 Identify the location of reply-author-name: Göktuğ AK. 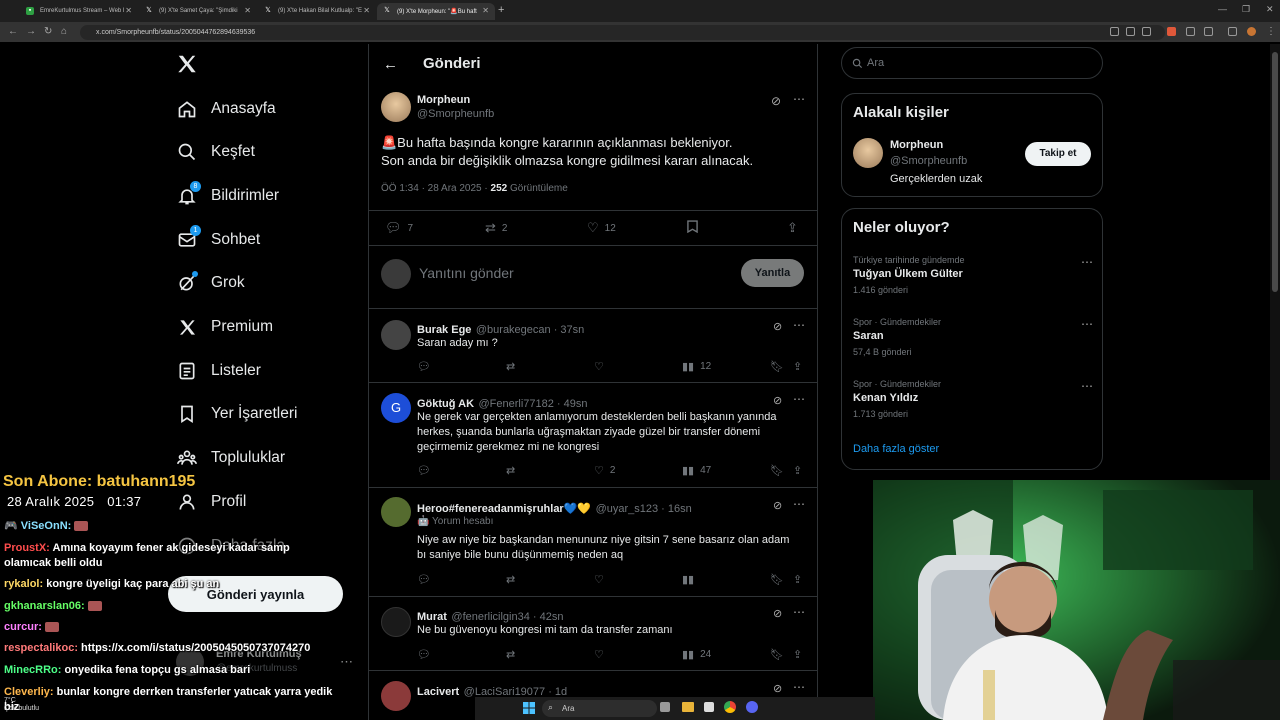
(445, 404).